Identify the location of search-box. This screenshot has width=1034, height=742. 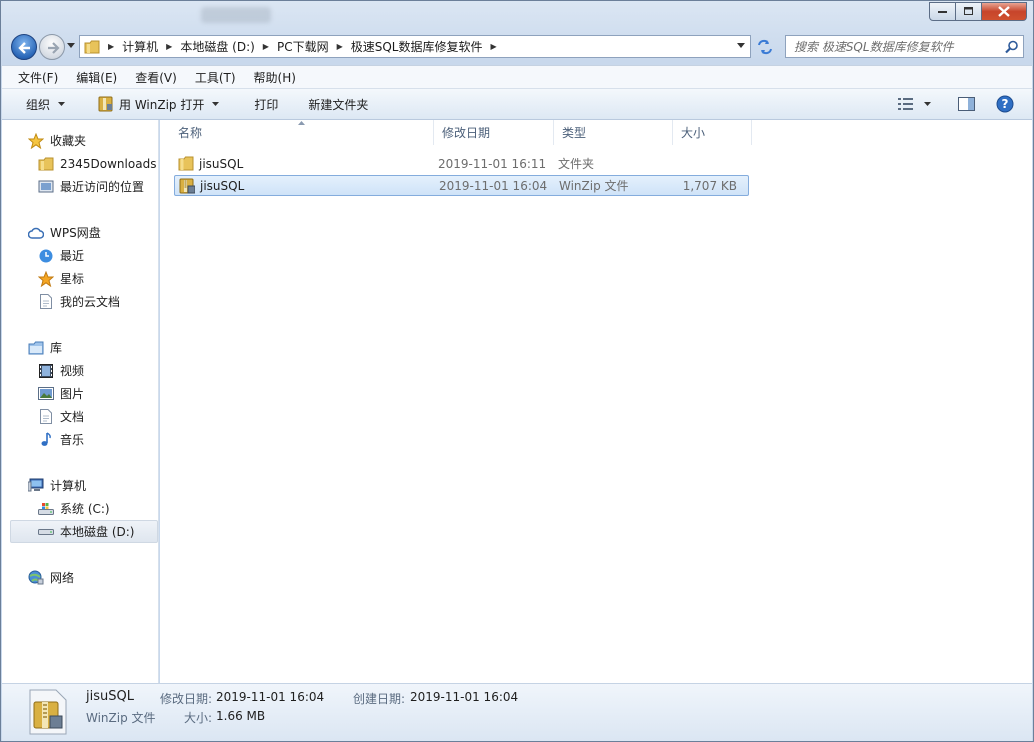
(904, 46).